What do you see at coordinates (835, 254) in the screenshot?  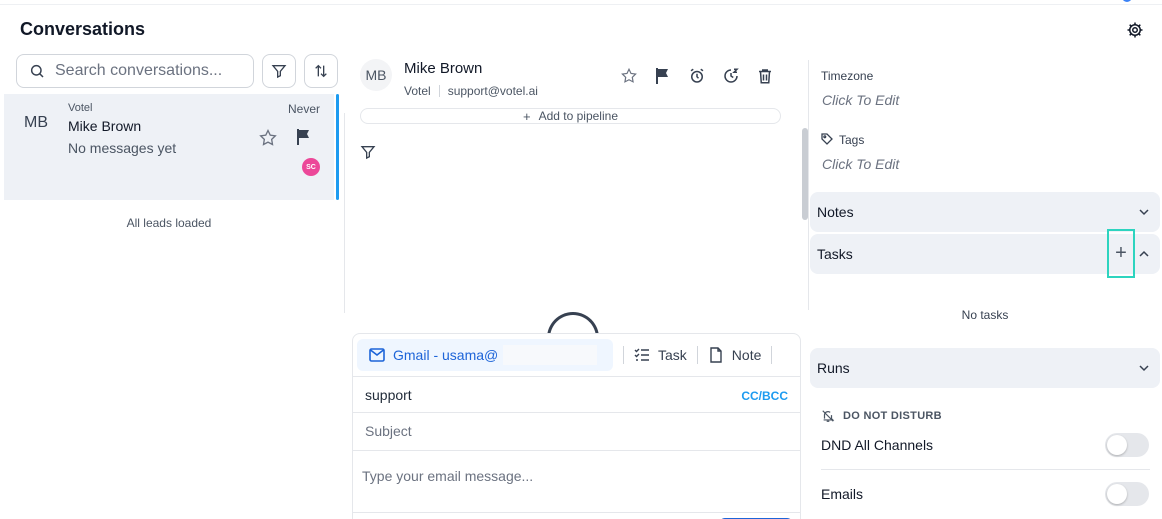 I see `section-tasks-label: Tasks` at bounding box center [835, 254].